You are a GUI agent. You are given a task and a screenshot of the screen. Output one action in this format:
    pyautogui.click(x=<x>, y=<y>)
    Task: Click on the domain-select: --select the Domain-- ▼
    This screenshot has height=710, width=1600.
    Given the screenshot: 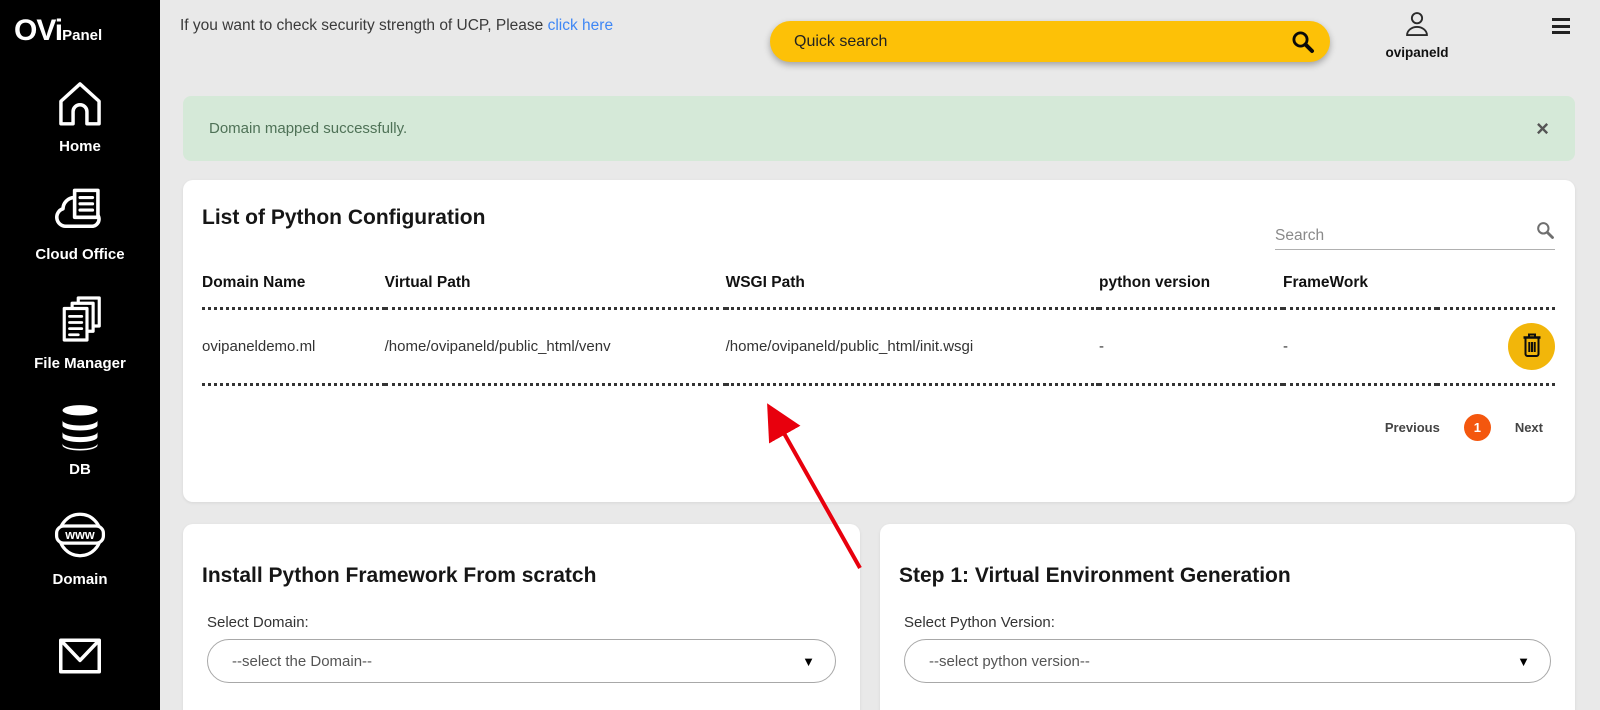 What is the action you would take?
    pyautogui.click(x=521, y=661)
    